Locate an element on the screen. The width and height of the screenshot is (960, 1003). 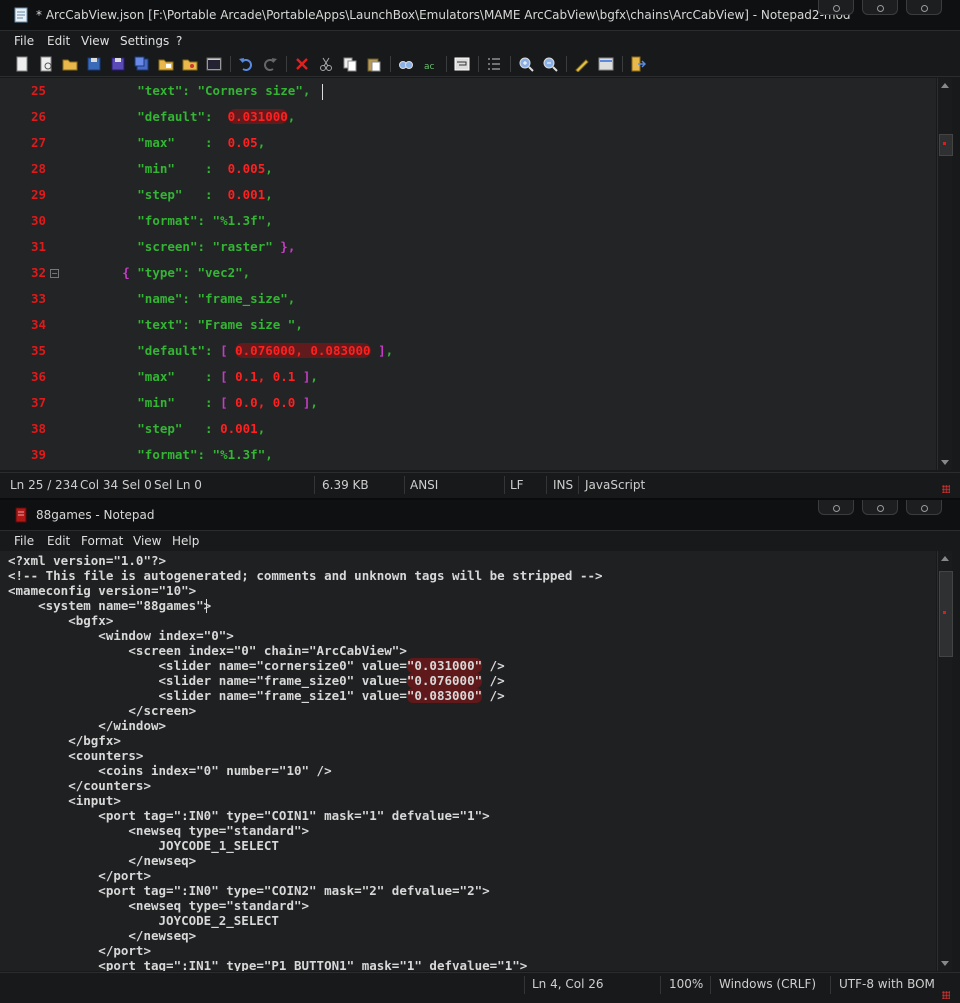
delete-icon is located at coordinates (302, 64).